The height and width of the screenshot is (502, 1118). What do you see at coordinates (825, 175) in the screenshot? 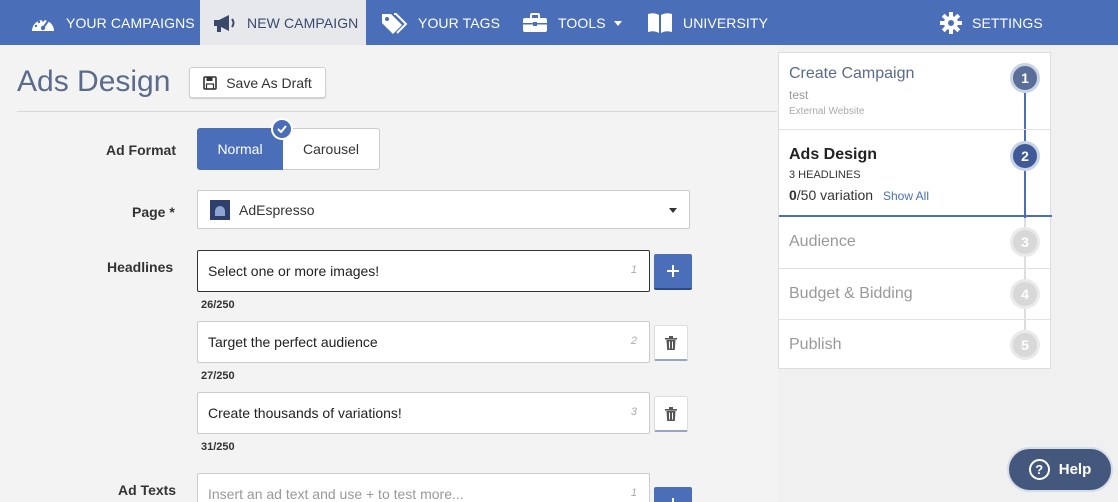
I see `step-headline-count: 3 HEADLINES` at bounding box center [825, 175].